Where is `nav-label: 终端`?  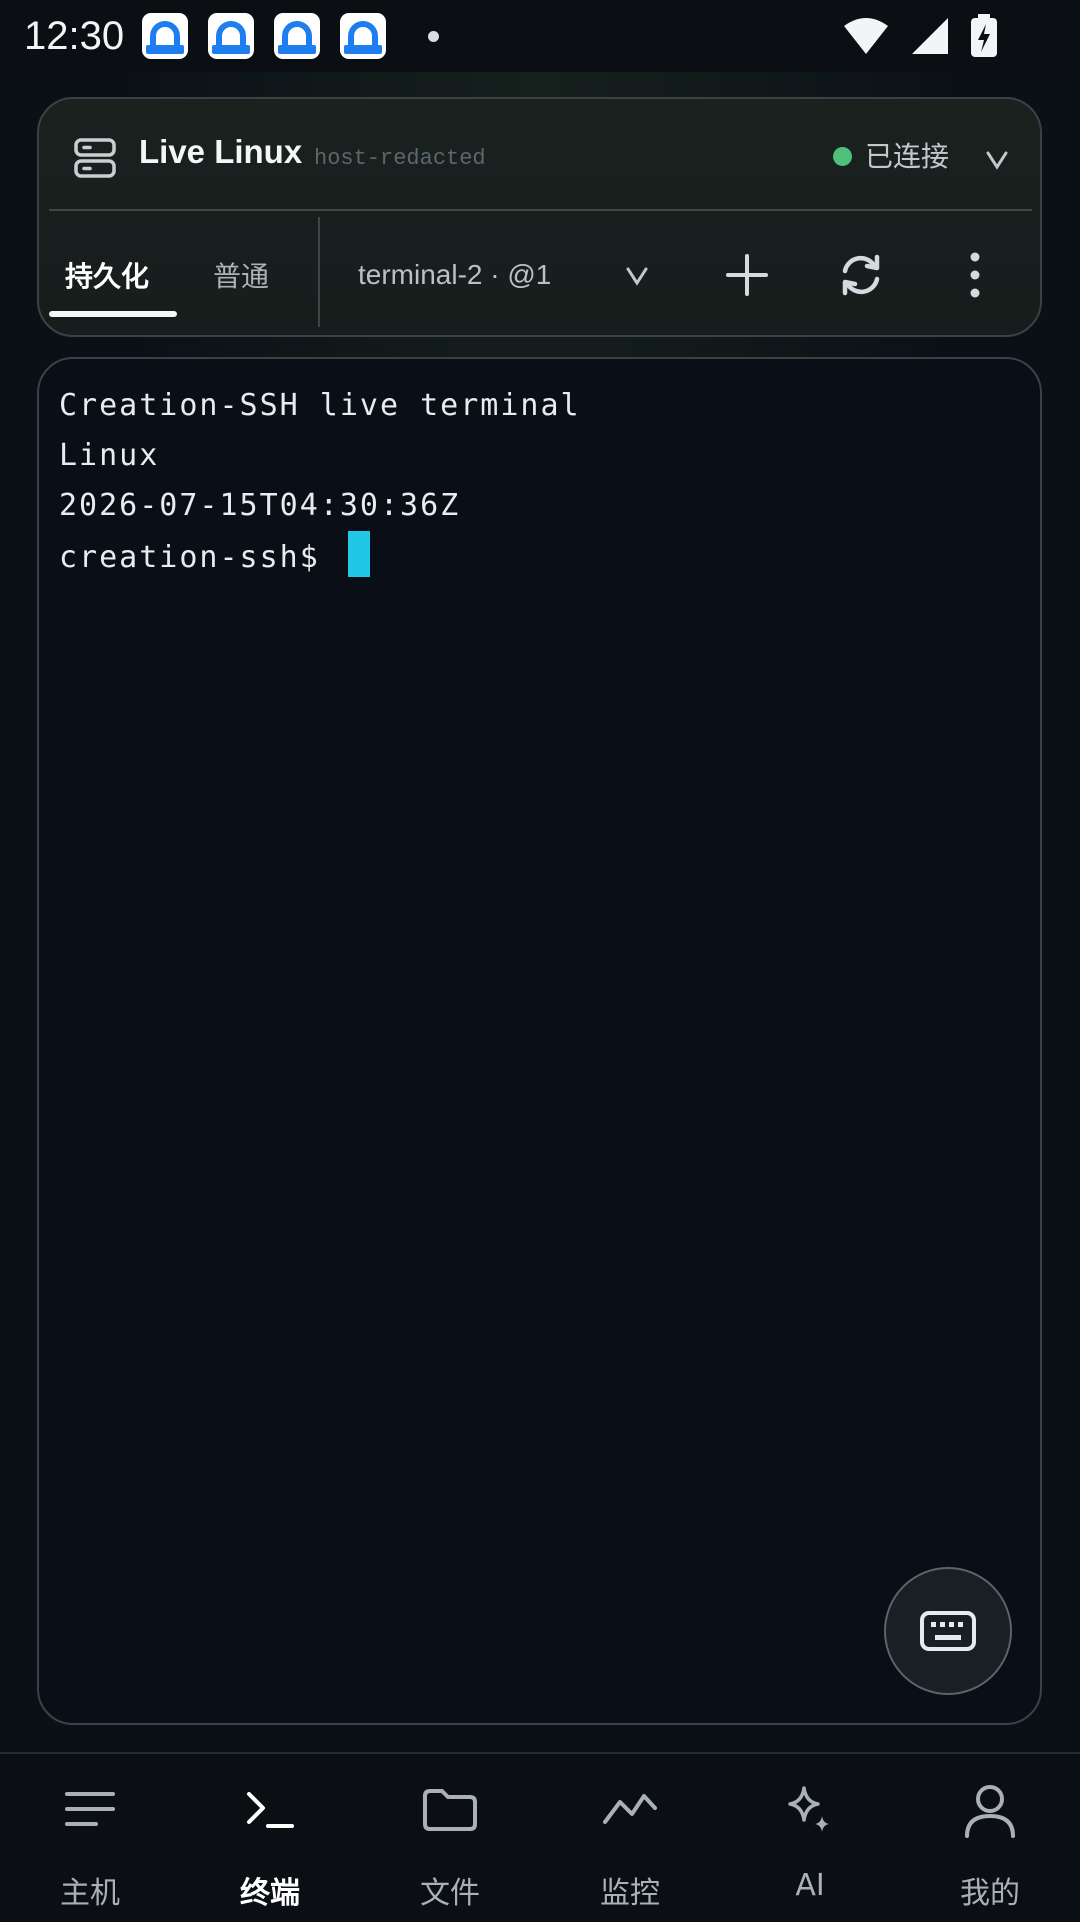 nav-label: 终端 is located at coordinates (270, 1893).